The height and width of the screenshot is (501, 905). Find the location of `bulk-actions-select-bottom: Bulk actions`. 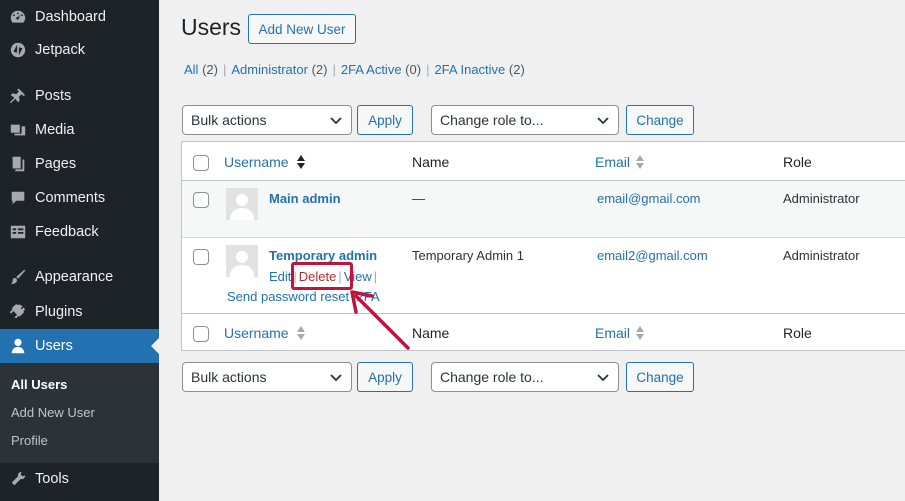

bulk-actions-select-bottom: Bulk actions is located at coordinates (267, 377).